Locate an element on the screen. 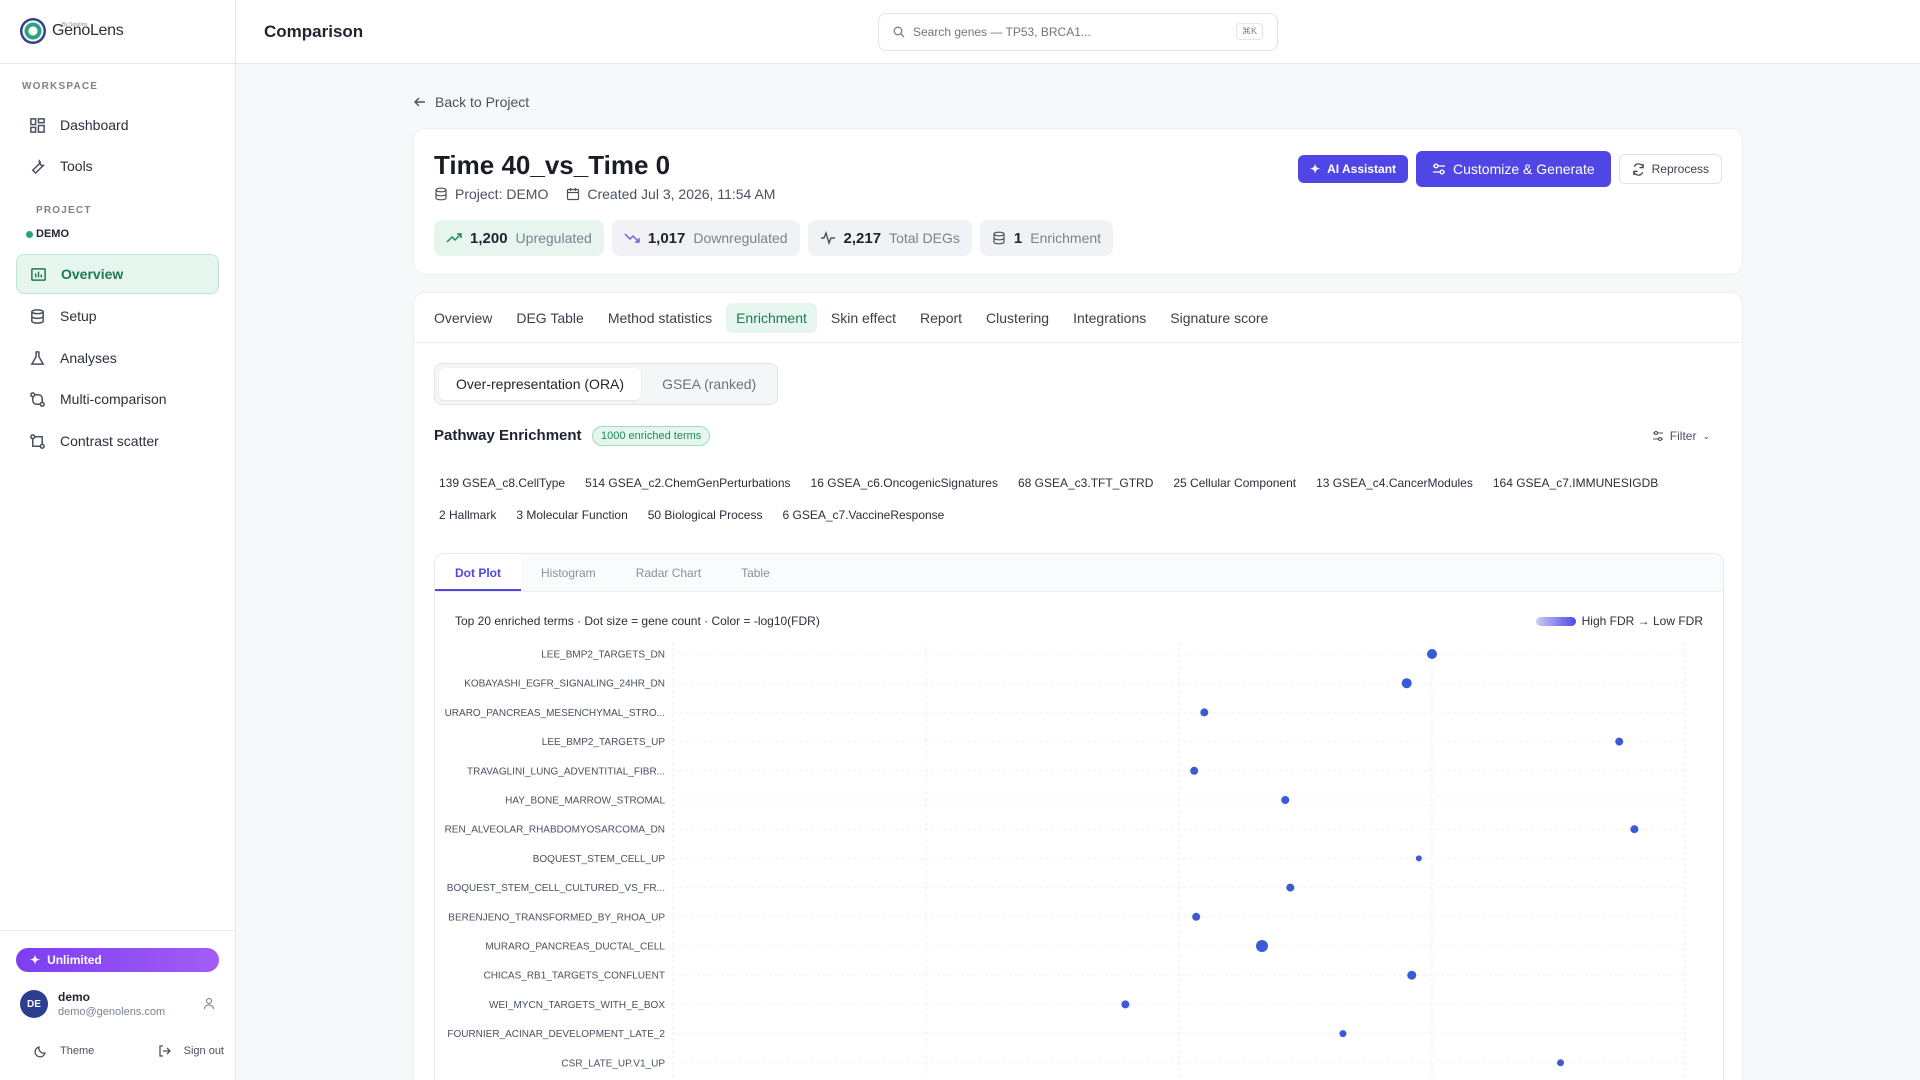  sidebar-item-overview: Overview is located at coordinates (117, 274).